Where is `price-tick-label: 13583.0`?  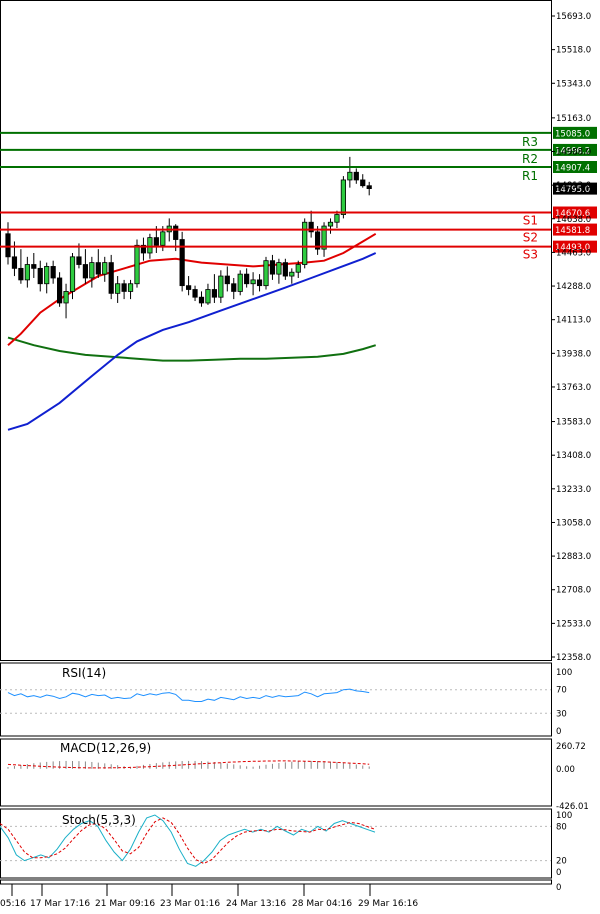
price-tick-label: 13583.0 is located at coordinates (573, 423).